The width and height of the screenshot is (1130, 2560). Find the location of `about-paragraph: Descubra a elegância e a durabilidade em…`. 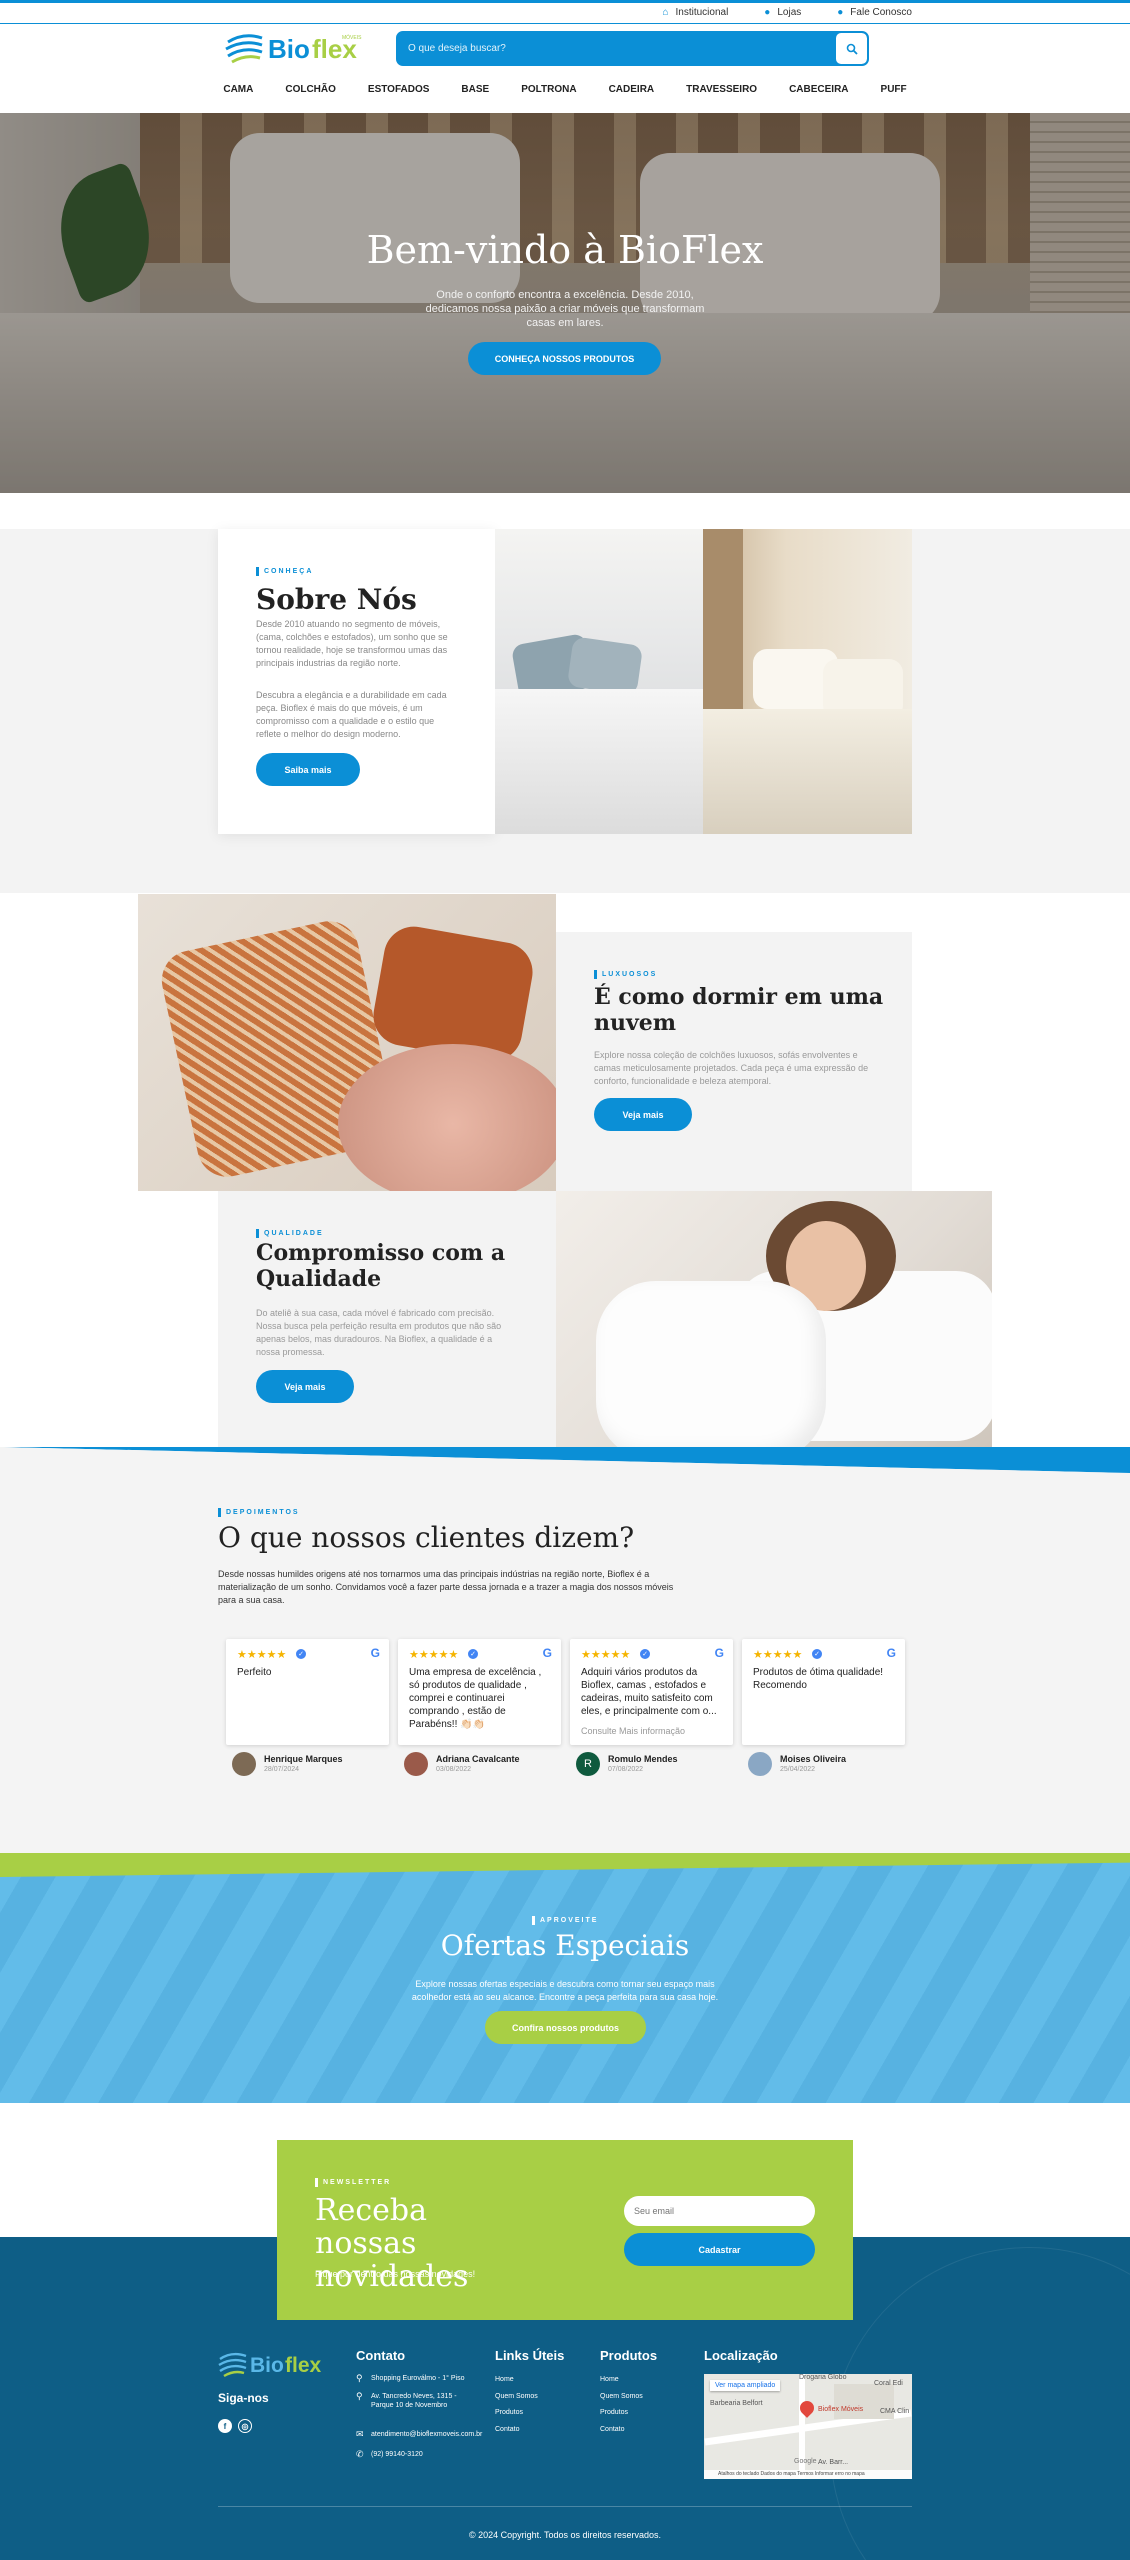

about-paragraph: Descubra a elegância e a durabilidade em… is located at coordinates (351, 714).